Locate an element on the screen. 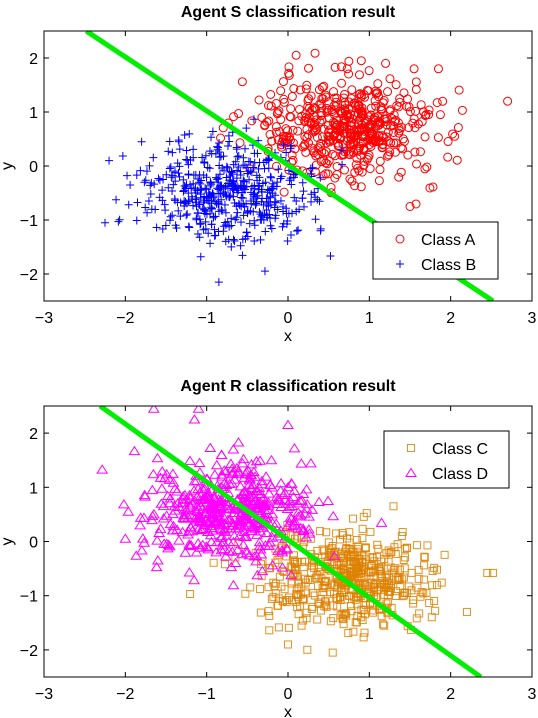  legend: Class C Class D is located at coordinates (446, 459).